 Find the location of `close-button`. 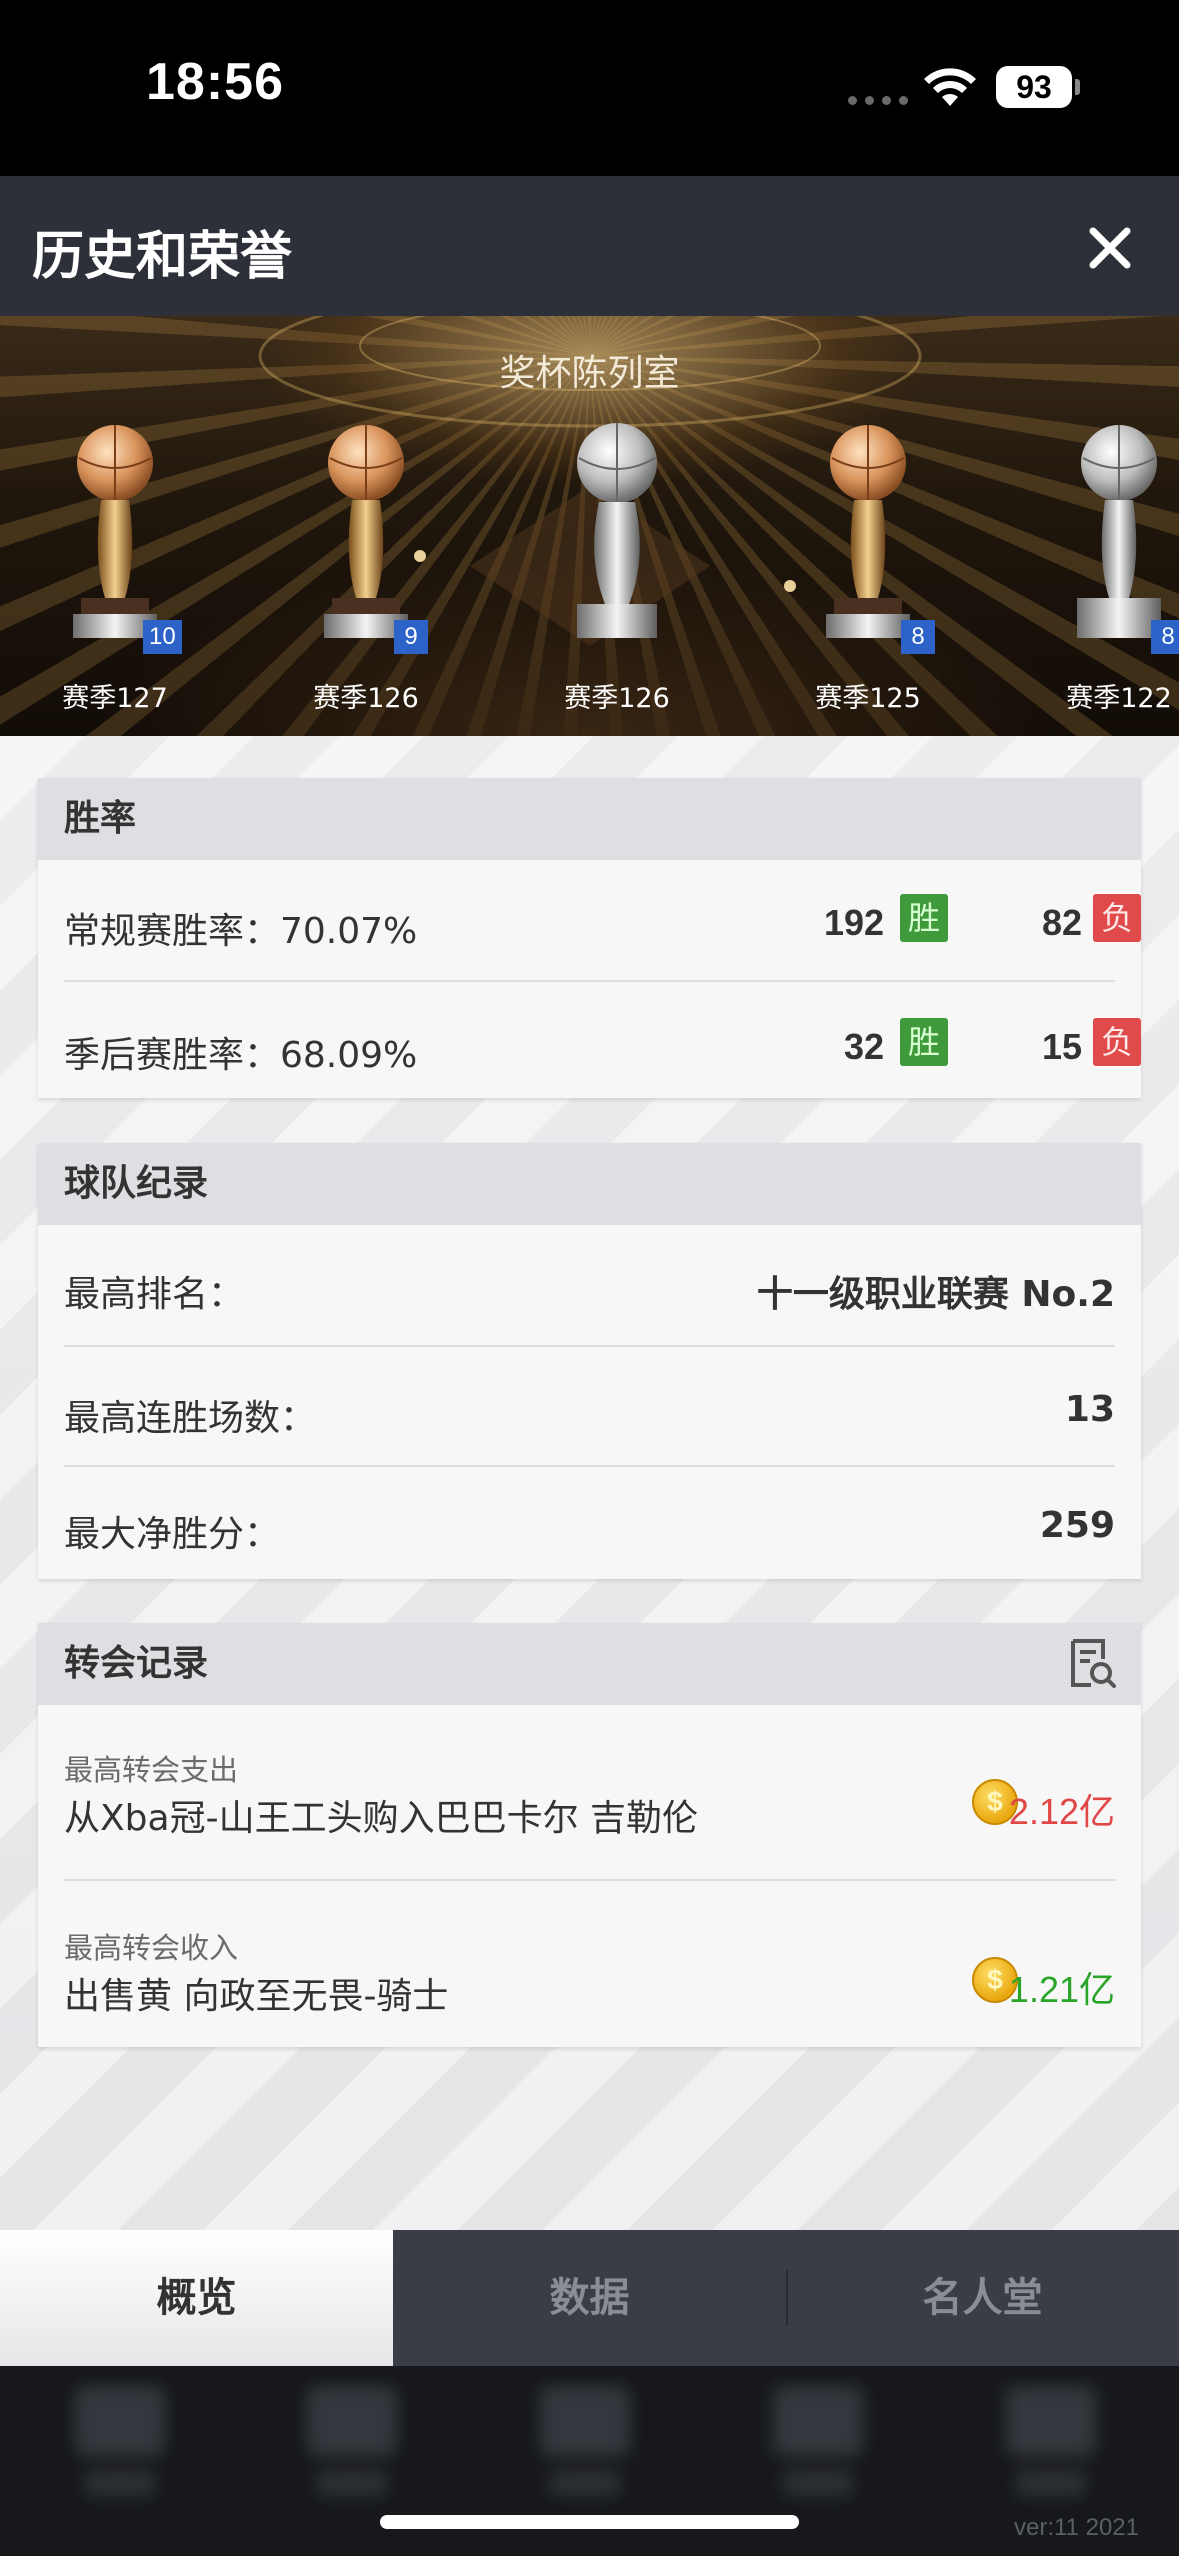

close-button is located at coordinates (1110, 248).